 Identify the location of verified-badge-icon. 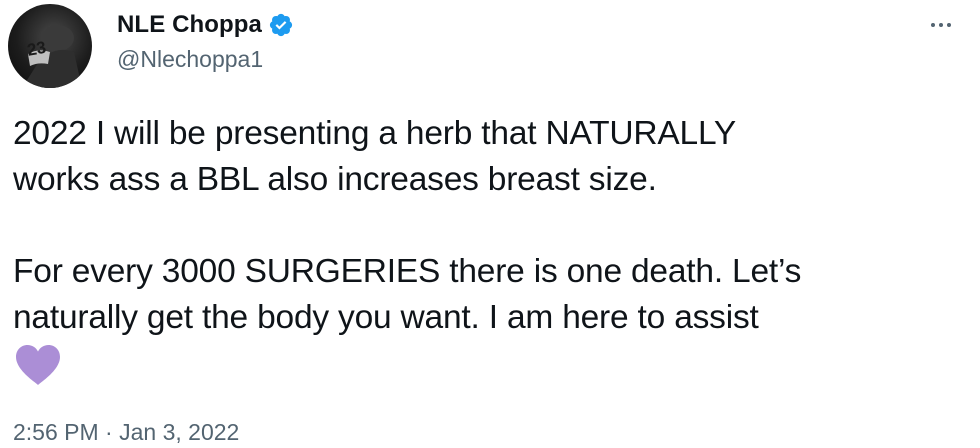
(281, 25).